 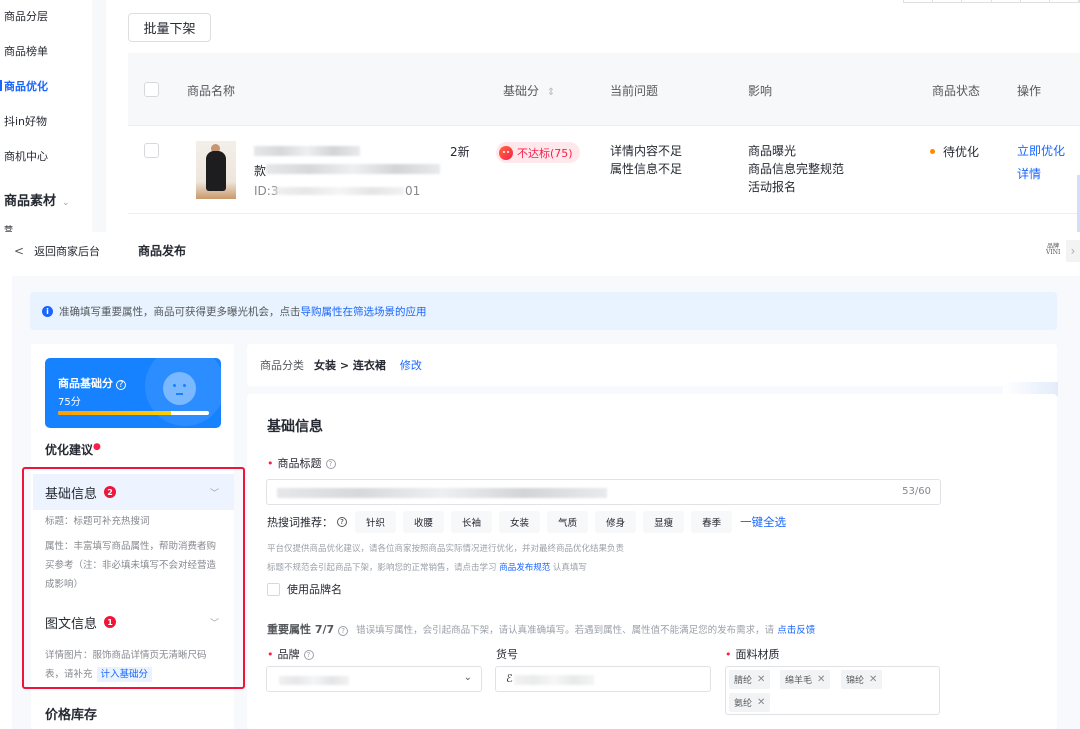 What do you see at coordinates (151, 89) in the screenshot?
I see `select-all-checkbox` at bounding box center [151, 89].